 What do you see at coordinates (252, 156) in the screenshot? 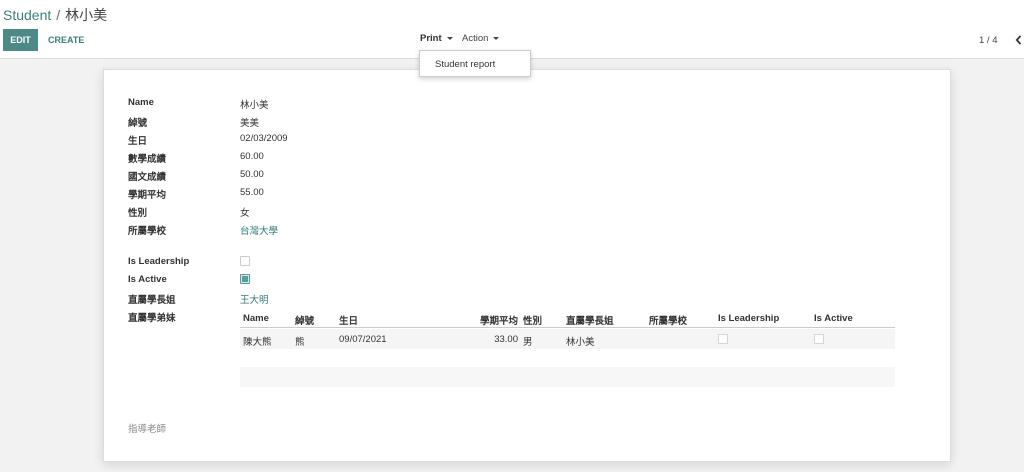
I see `field-value-math-score: 60.00` at bounding box center [252, 156].